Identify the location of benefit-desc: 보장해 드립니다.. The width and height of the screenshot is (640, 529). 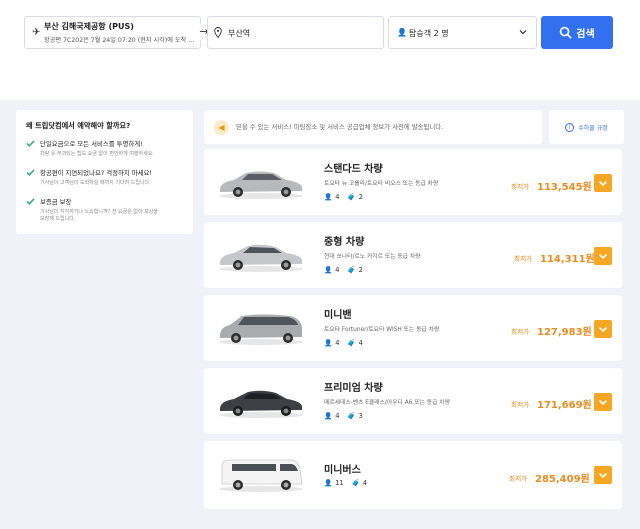
(58, 219).